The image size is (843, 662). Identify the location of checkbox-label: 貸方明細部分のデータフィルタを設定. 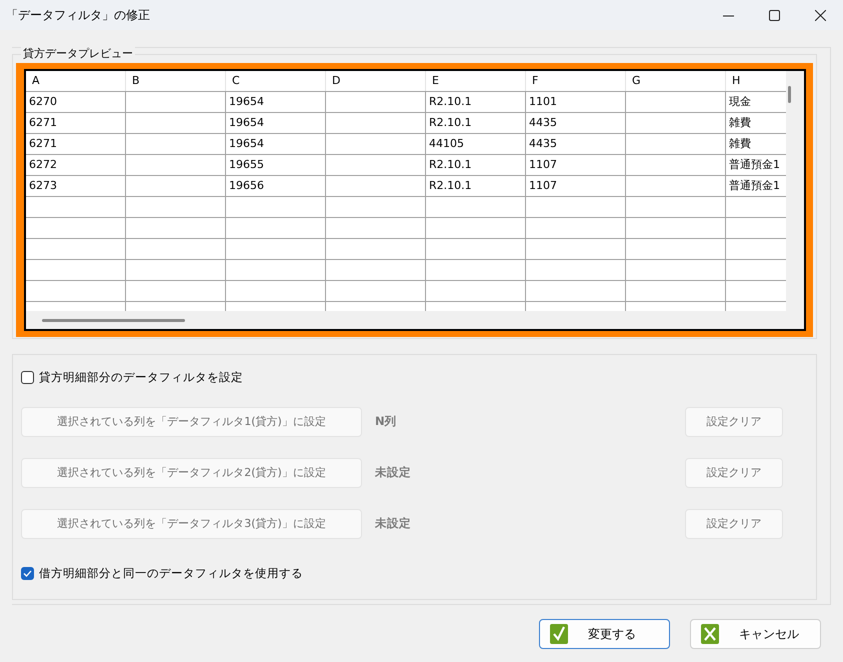
(141, 377).